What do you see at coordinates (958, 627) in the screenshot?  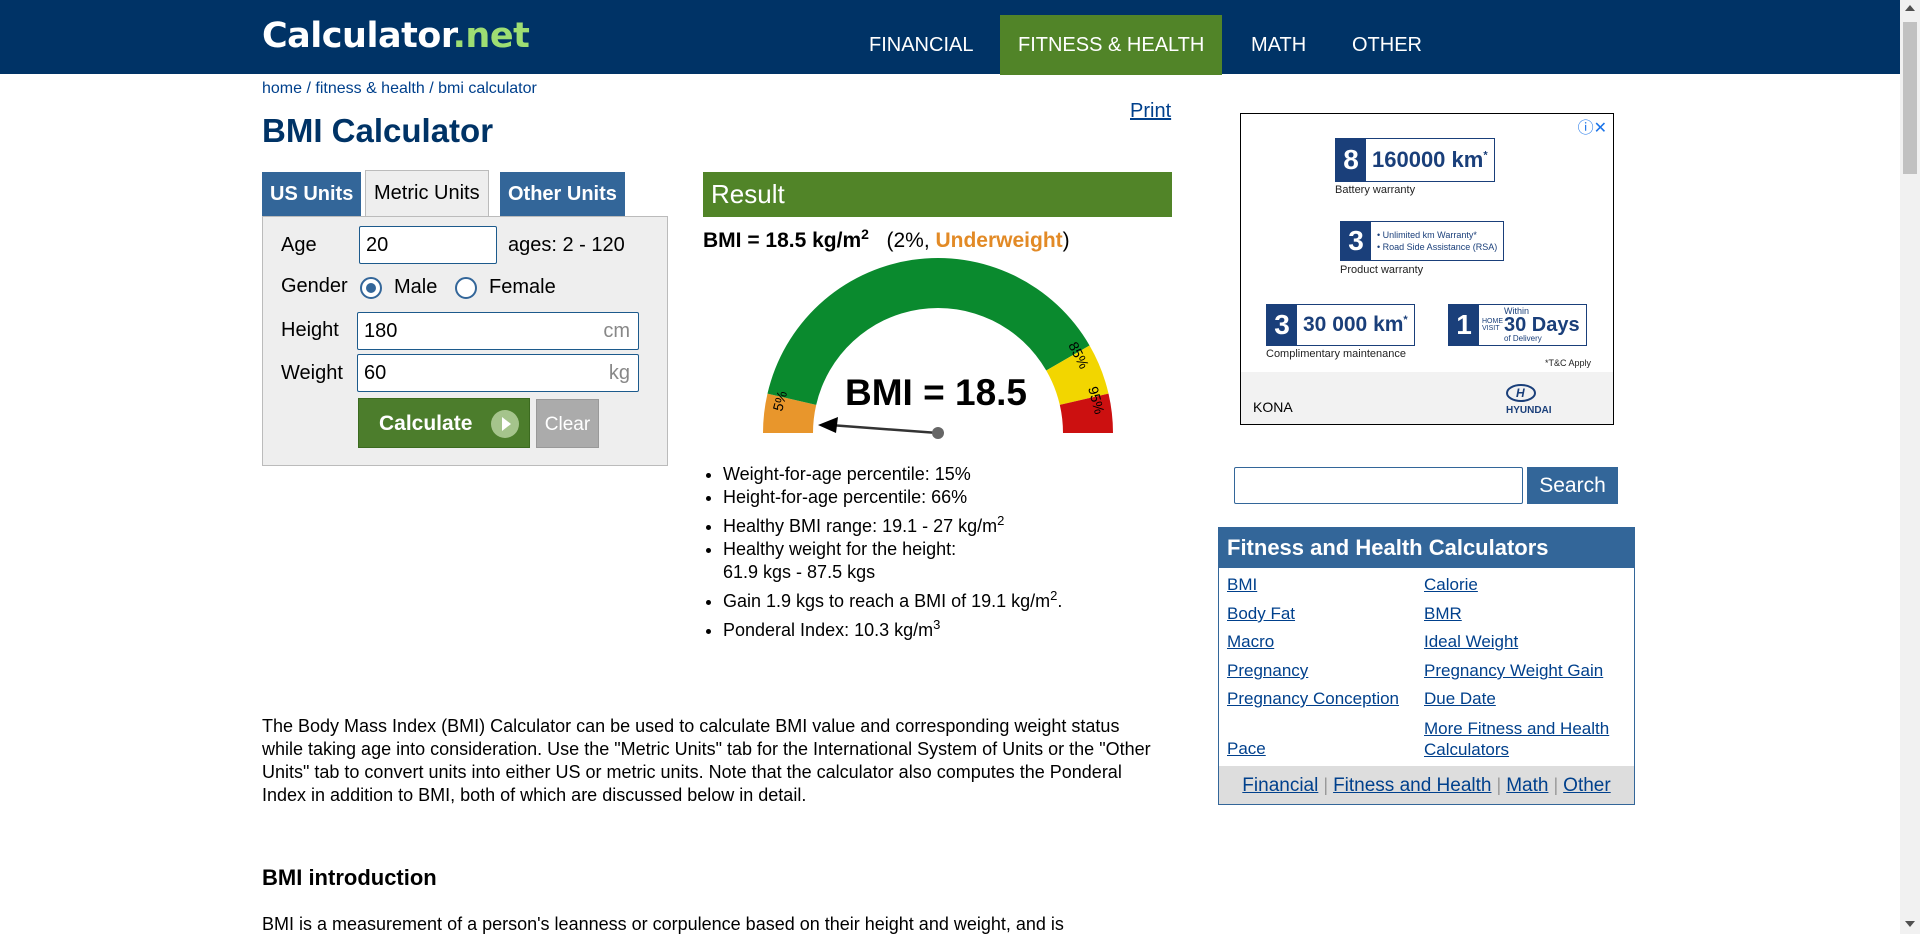 I see `list-item: Ponderal Index: 10.3 kg/m3` at bounding box center [958, 627].